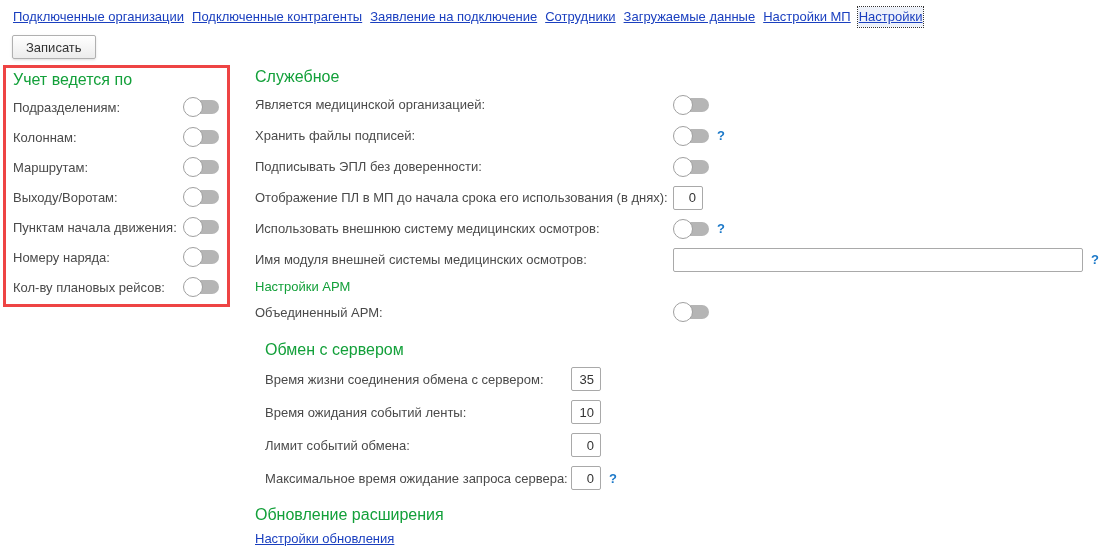 This screenshot has height=550, width=1105. Describe the element at coordinates (325, 537) in the screenshot. I see `settings-link: Настройки обновления` at that location.